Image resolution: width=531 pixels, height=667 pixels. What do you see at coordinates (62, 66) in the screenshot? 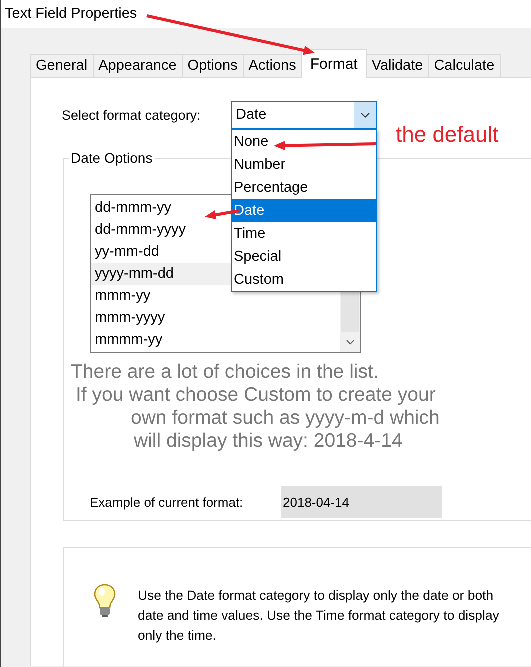
I see `tab: General` at bounding box center [62, 66].